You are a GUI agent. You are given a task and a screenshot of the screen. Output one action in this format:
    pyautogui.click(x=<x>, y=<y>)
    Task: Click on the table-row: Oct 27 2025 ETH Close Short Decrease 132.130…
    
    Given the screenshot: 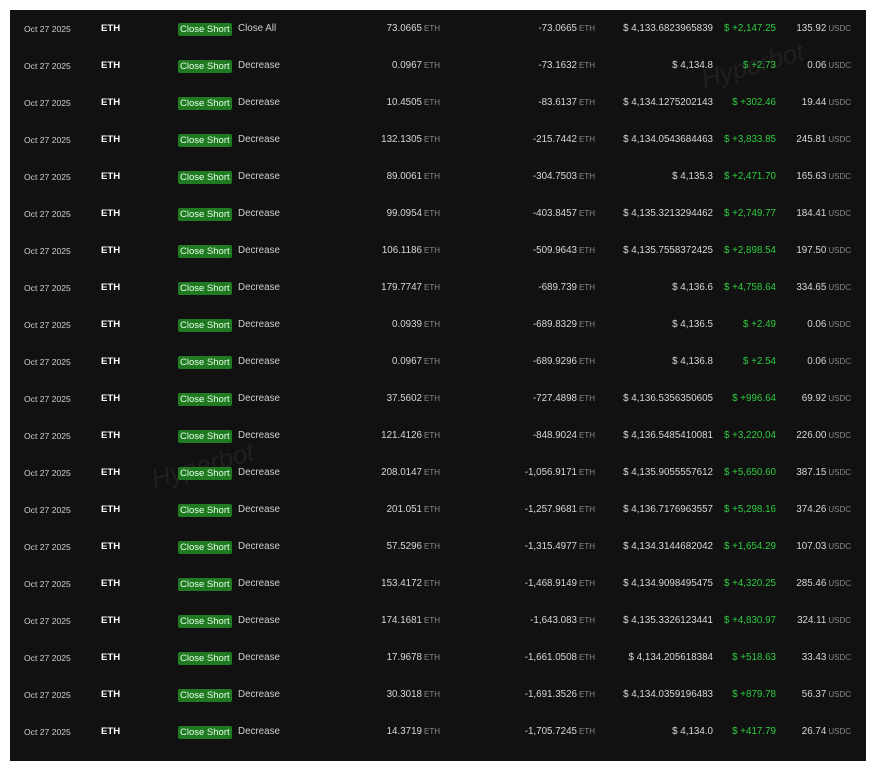 What is the action you would take?
    pyautogui.click(x=438, y=139)
    